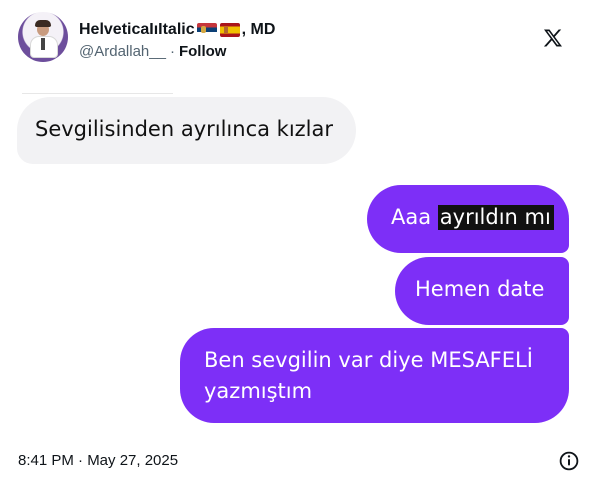 Image resolution: width=600 pixels, height=492 pixels. I want to click on serbia-flag-icon, so click(206, 29).